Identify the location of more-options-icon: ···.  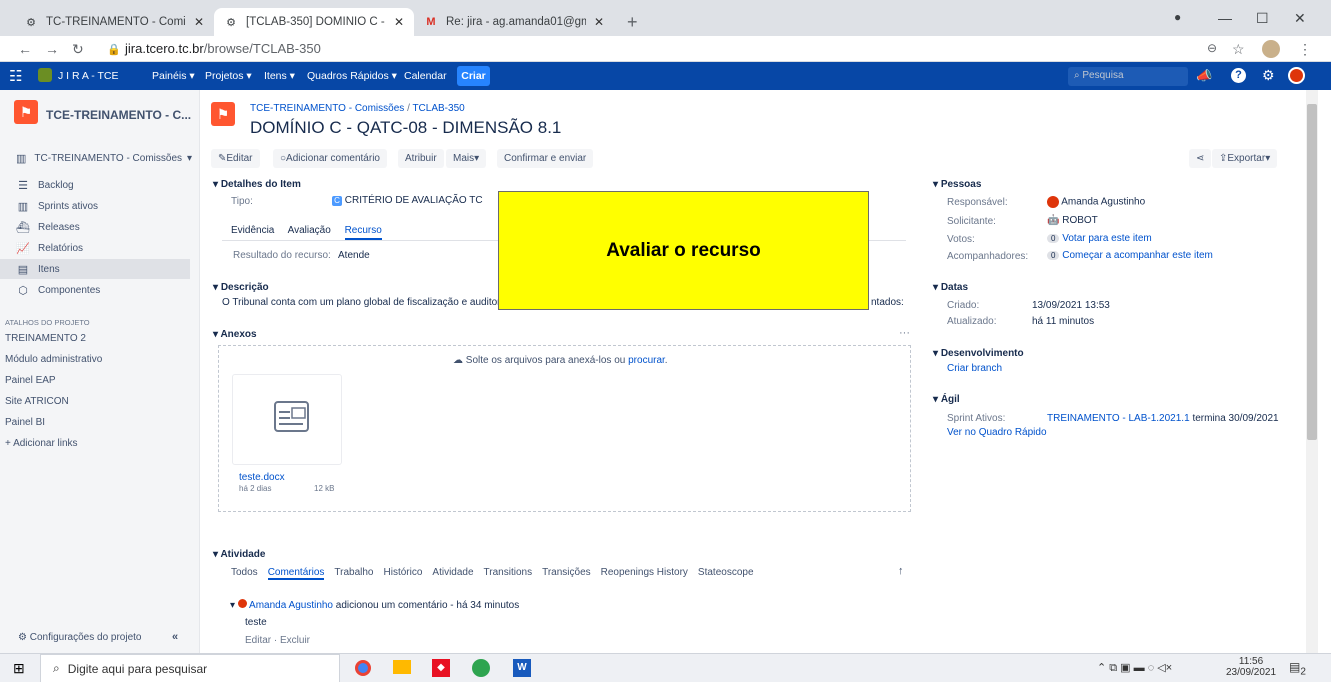
(904, 333).